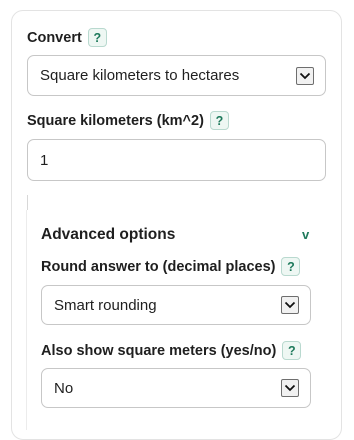 Image resolution: width=354 pixels, height=440 pixels. I want to click on show-sqm-select-value: No, so click(64, 388).